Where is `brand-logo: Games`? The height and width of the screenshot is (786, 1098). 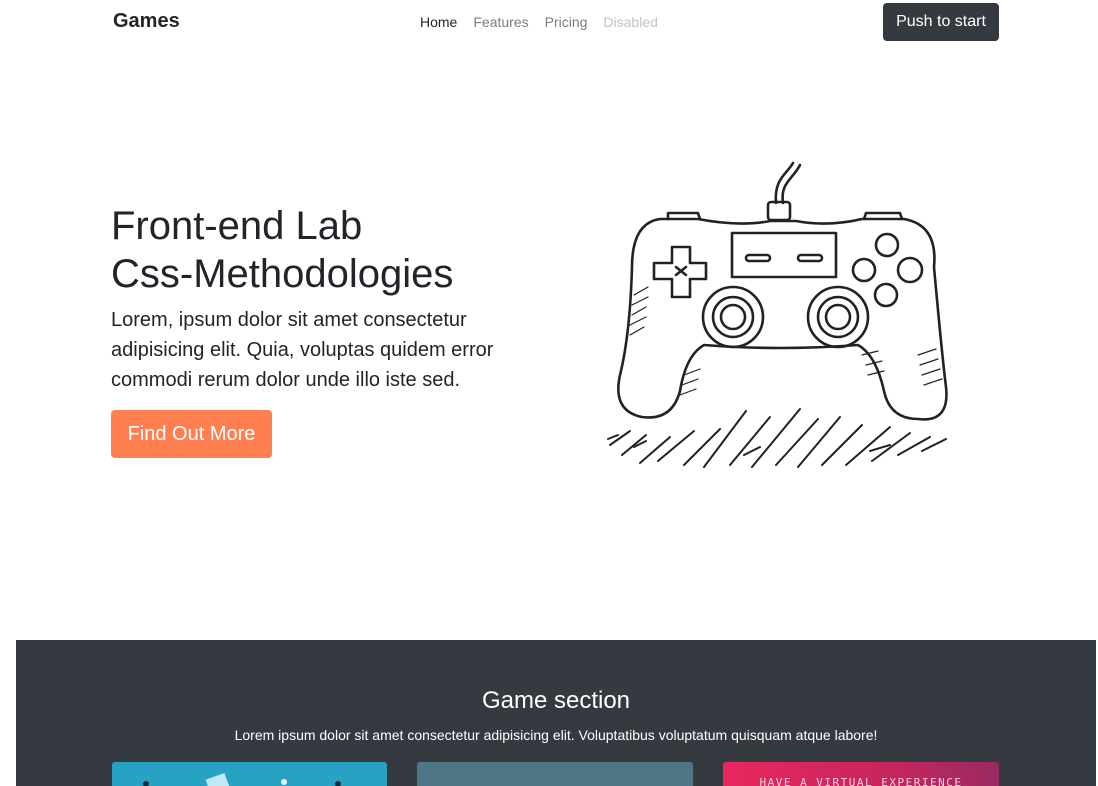
brand-logo: Games is located at coordinates (146, 21).